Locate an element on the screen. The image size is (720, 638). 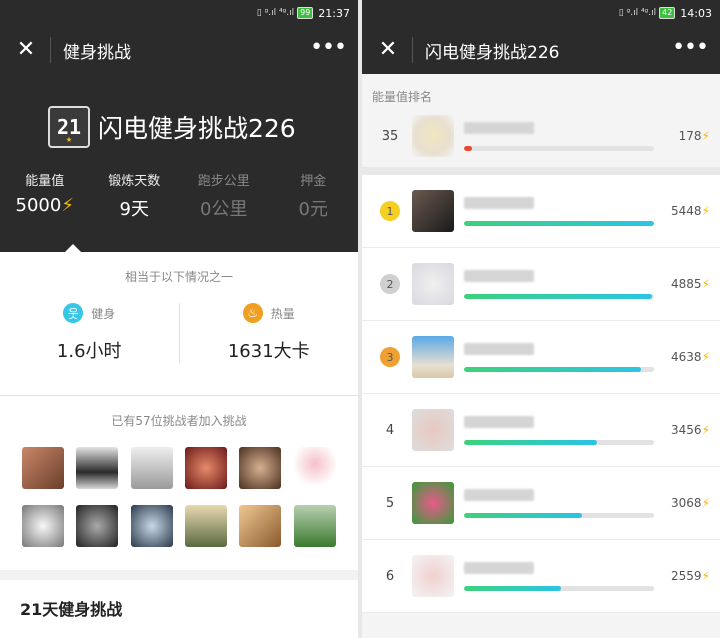
signal-icons: ▯ ᵍ.ıl ⁴ᵍ.ıl 99 is located at coordinates (285, 13).